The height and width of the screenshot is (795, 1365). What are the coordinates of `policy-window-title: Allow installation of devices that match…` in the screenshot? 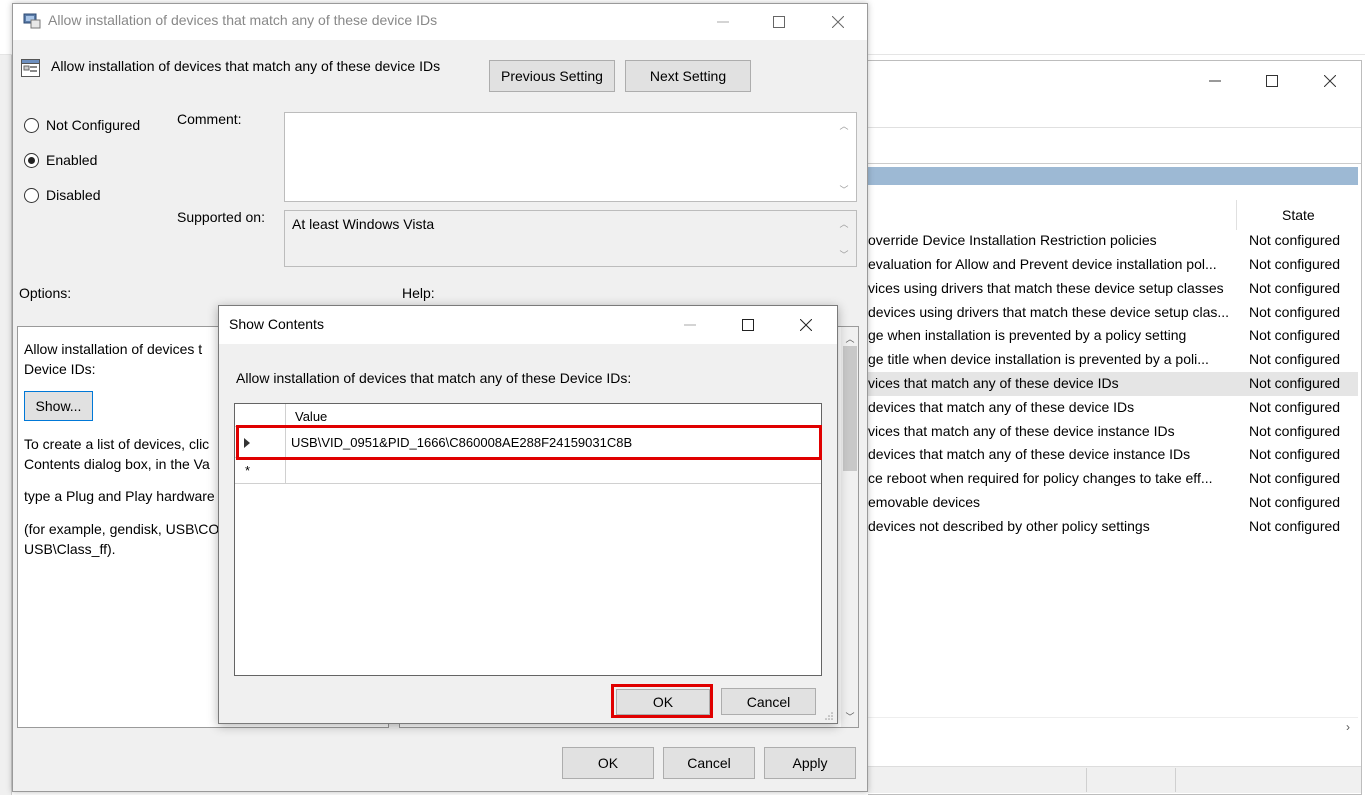 It's located at (243, 20).